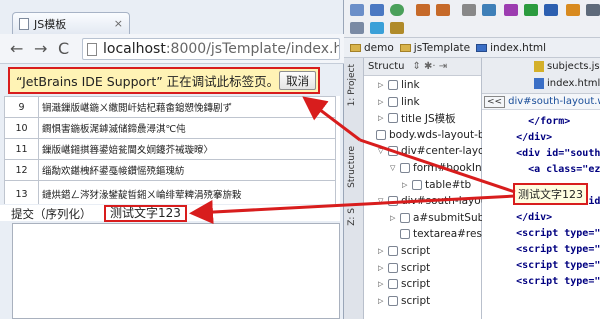 The image size is (600, 319). What do you see at coordinates (539, 83) in the screenshot?
I see `html-file-icon` at bounding box center [539, 83].